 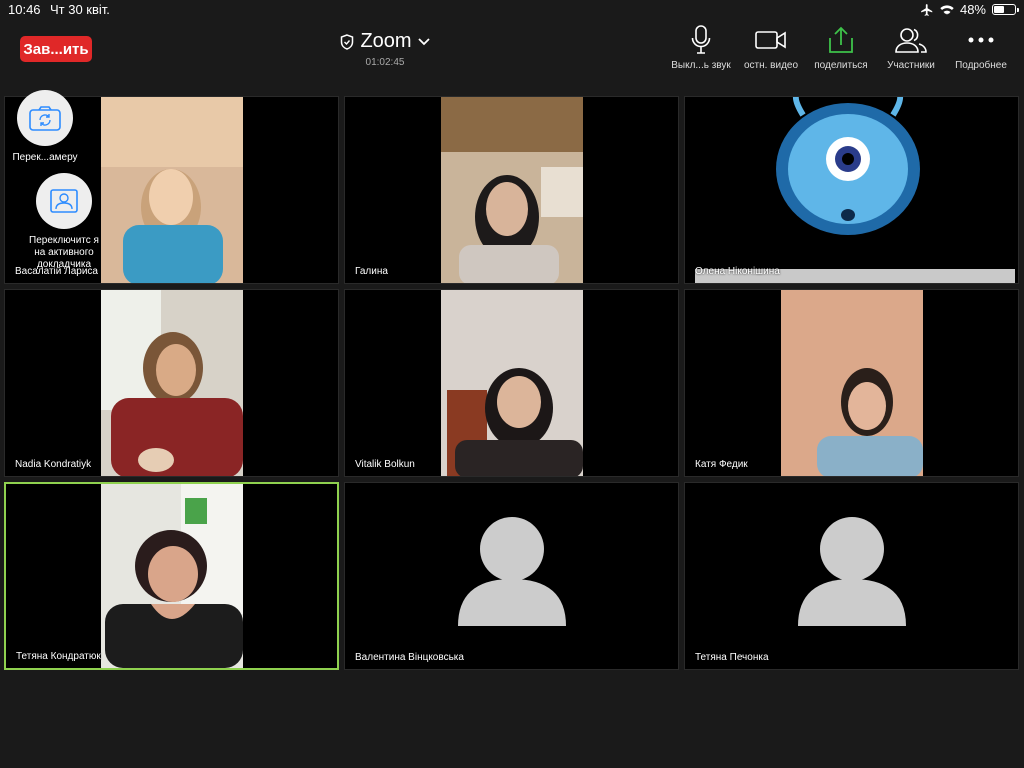 I want to click on battery-percent: 48%, so click(x=972, y=9).